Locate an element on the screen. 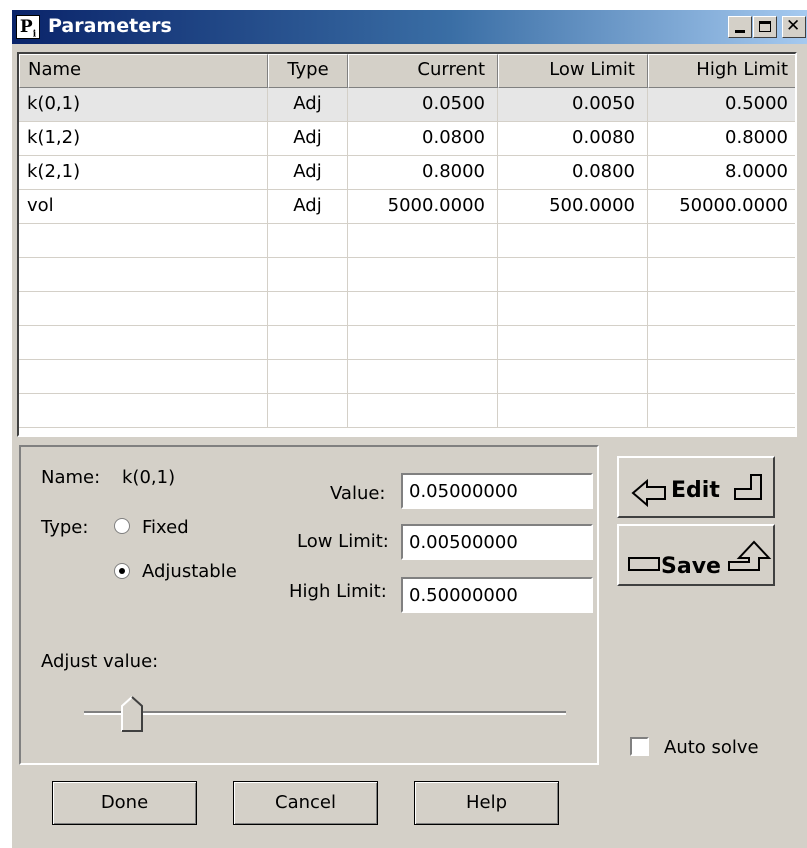 The height and width of the screenshot is (848, 807). low-limit-label: Low Limit: is located at coordinates (343, 541).